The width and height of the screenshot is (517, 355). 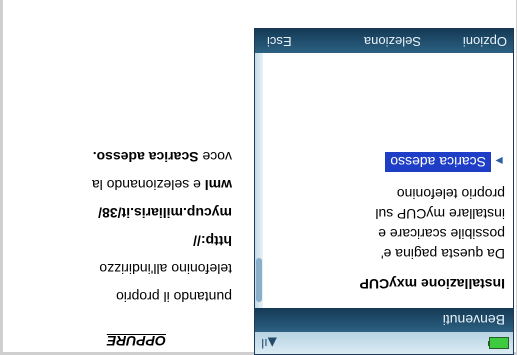 What do you see at coordinates (441, 234) in the screenshot?
I see `body-line: possibile scaricare e` at bounding box center [441, 234].